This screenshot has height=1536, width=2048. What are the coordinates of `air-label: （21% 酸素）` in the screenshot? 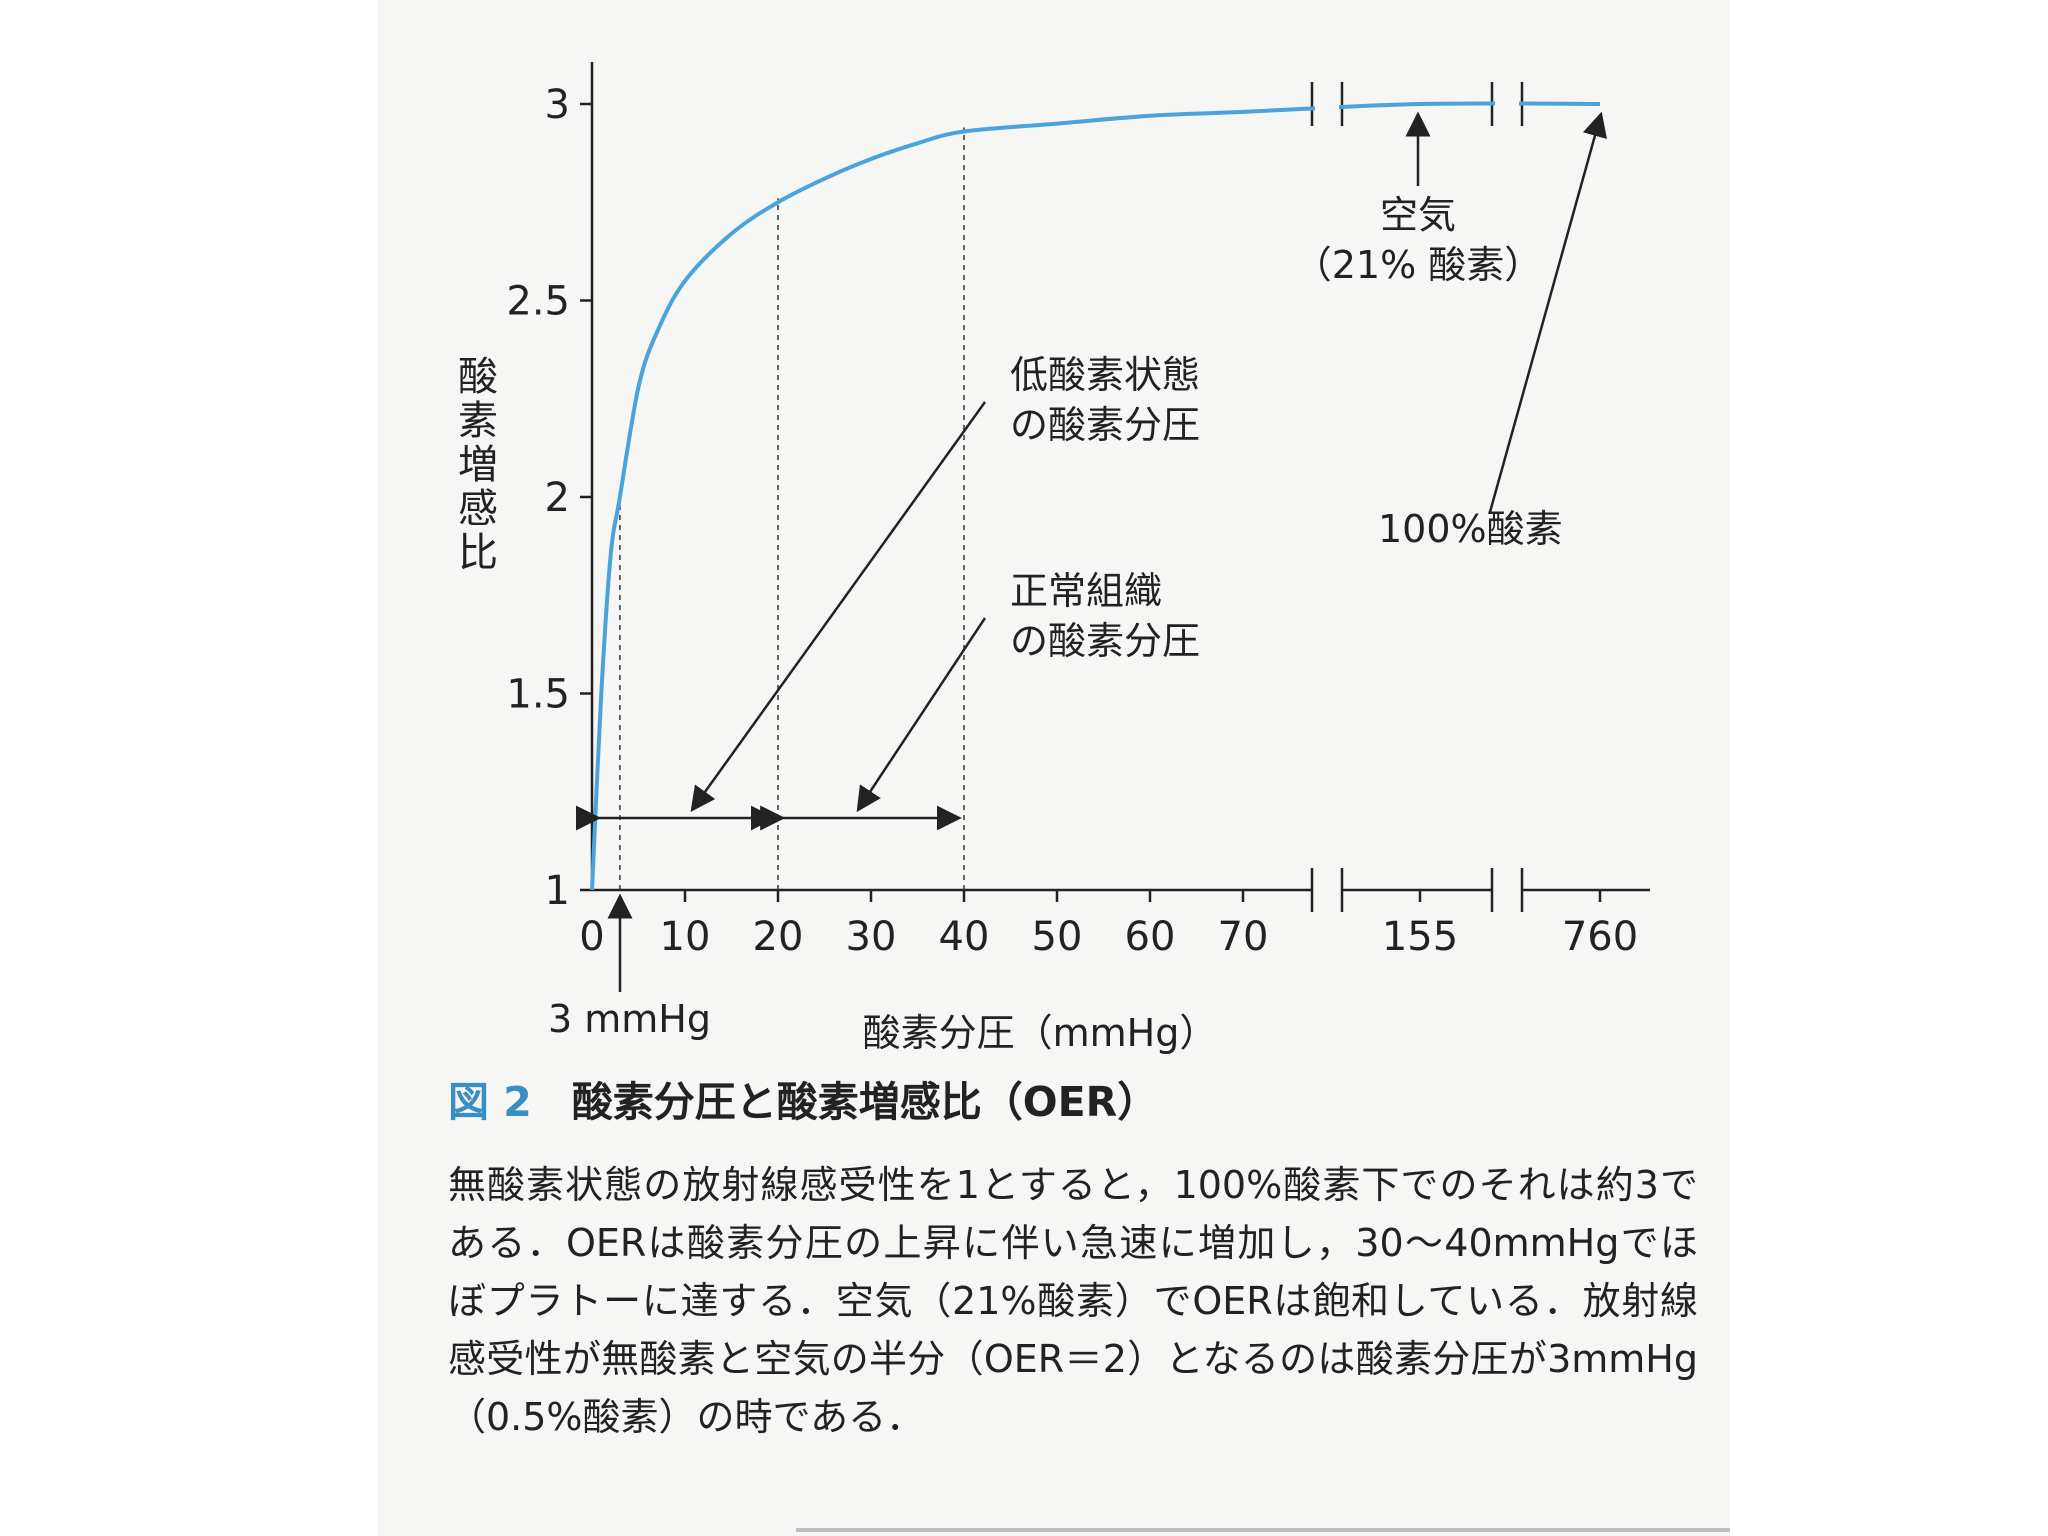 It's located at (1418, 265).